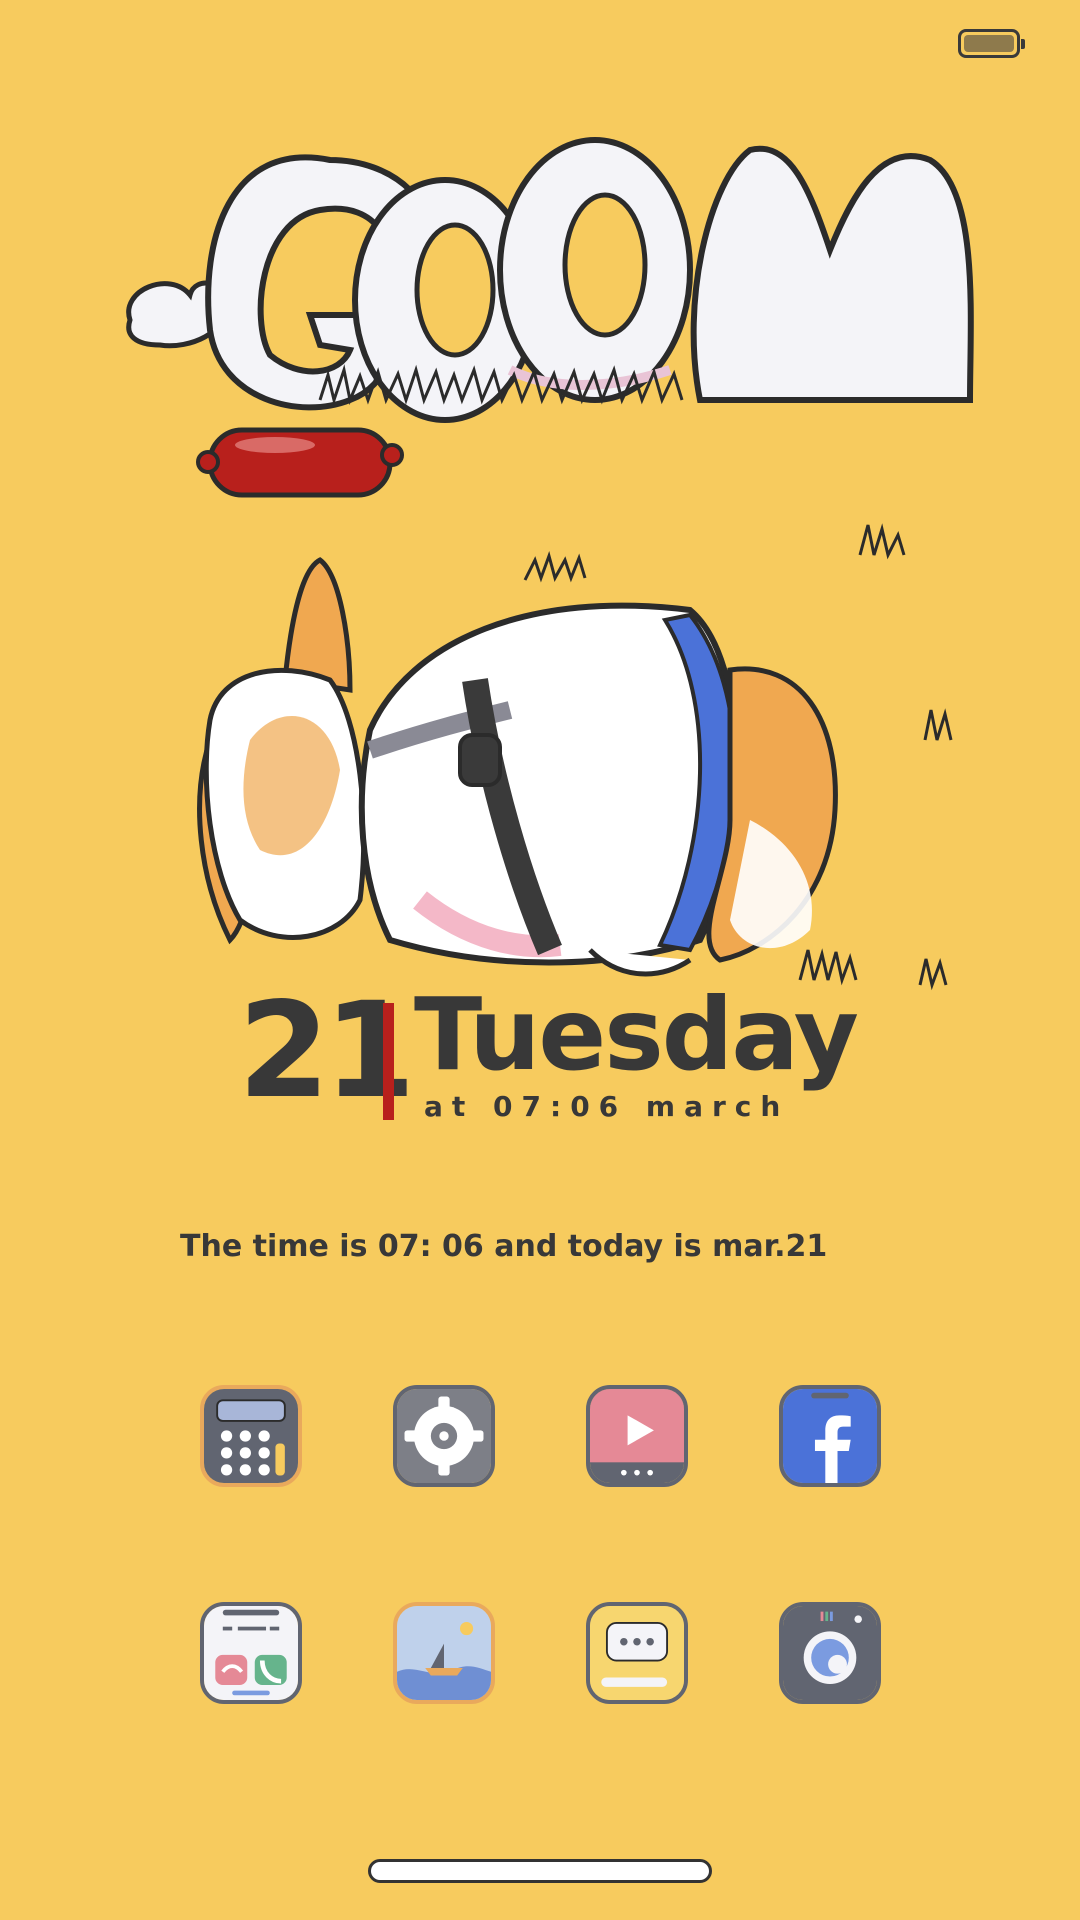 This screenshot has height=1920, width=1080. I want to click on messages-app, so click(637, 1653).